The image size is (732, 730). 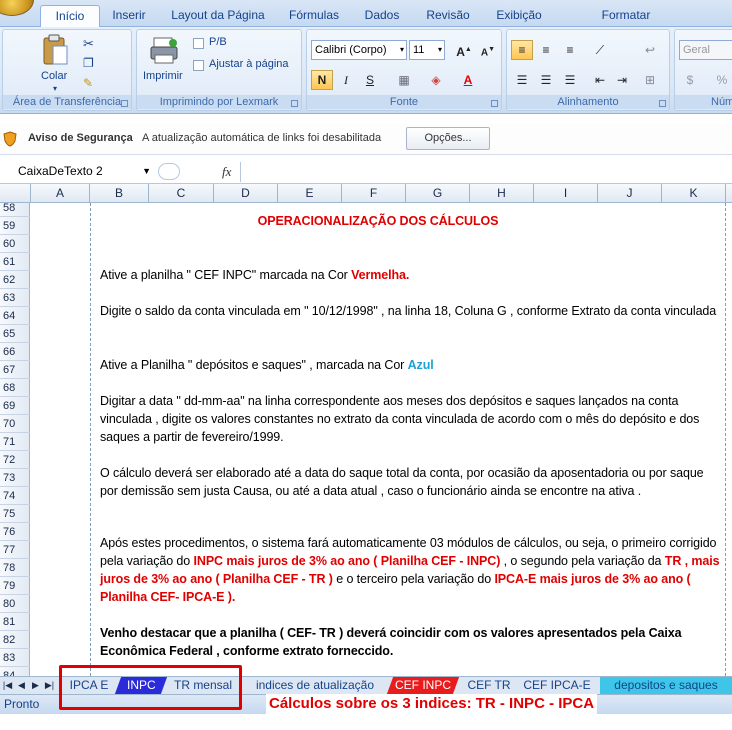 I want to click on row-header: 73, so click(x=15, y=478).